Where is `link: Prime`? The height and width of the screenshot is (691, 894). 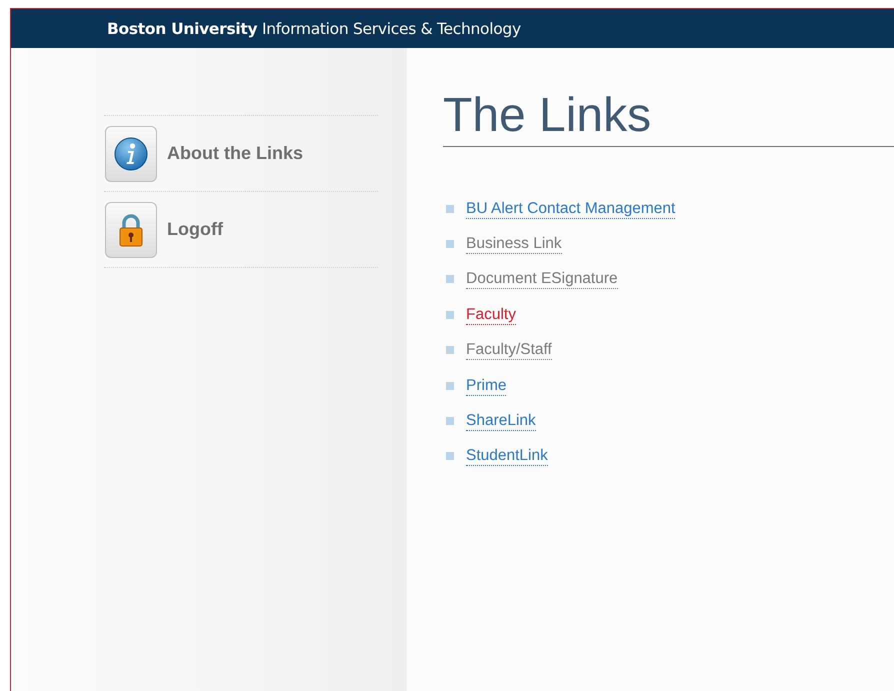 link: Prime is located at coordinates (486, 386).